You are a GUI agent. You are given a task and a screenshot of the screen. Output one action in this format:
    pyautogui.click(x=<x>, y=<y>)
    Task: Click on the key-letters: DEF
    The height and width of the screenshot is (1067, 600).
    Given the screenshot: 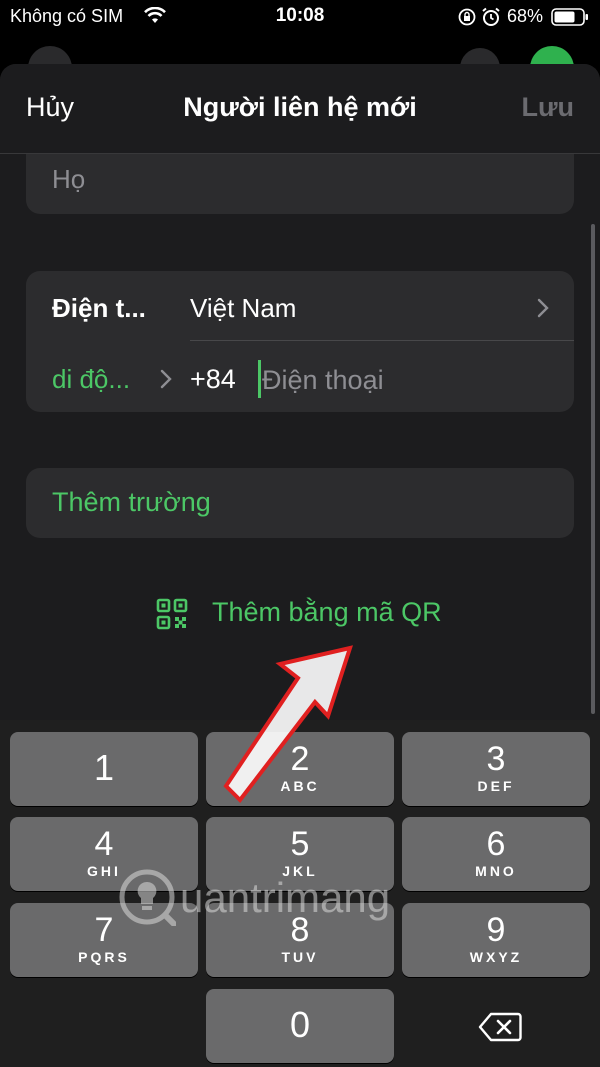 What is the action you would take?
    pyautogui.click(x=496, y=786)
    